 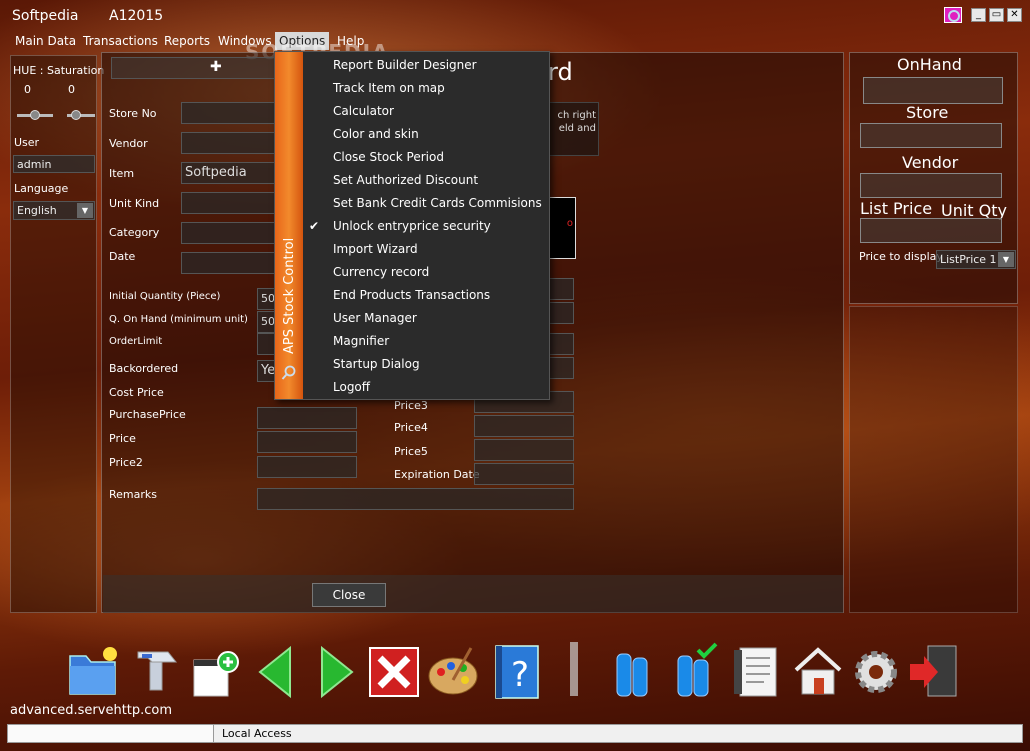 I want to click on language-select: English ▼, so click(x=54, y=210).